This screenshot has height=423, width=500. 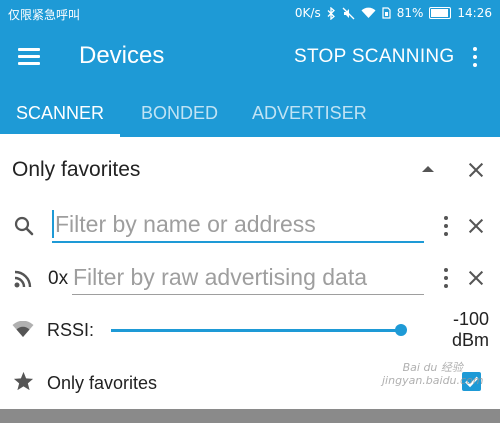 What do you see at coordinates (58, 278) in the screenshot?
I see `hex-prefix: 0x` at bounding box center [58, 278].